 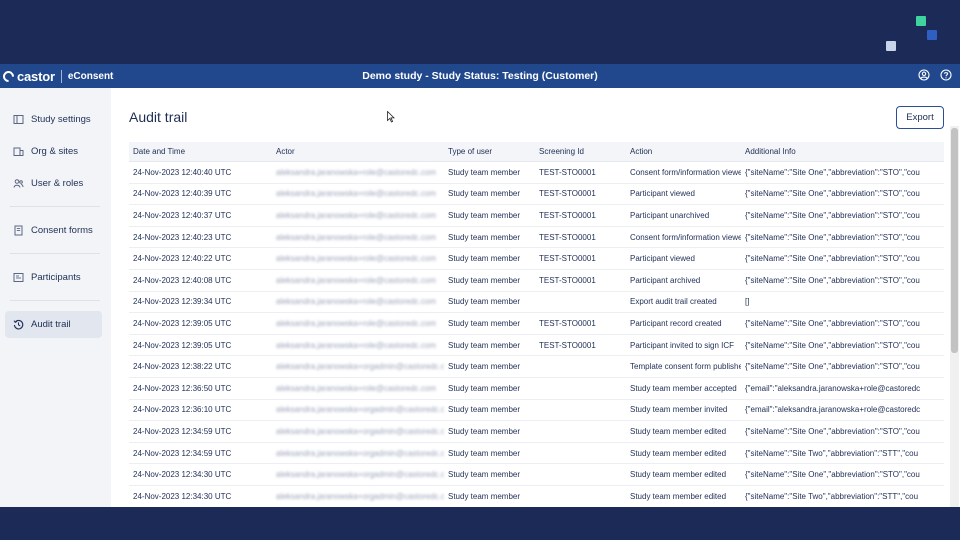 I want to click on page-title: Audit trail, so click(x=158, y=117).